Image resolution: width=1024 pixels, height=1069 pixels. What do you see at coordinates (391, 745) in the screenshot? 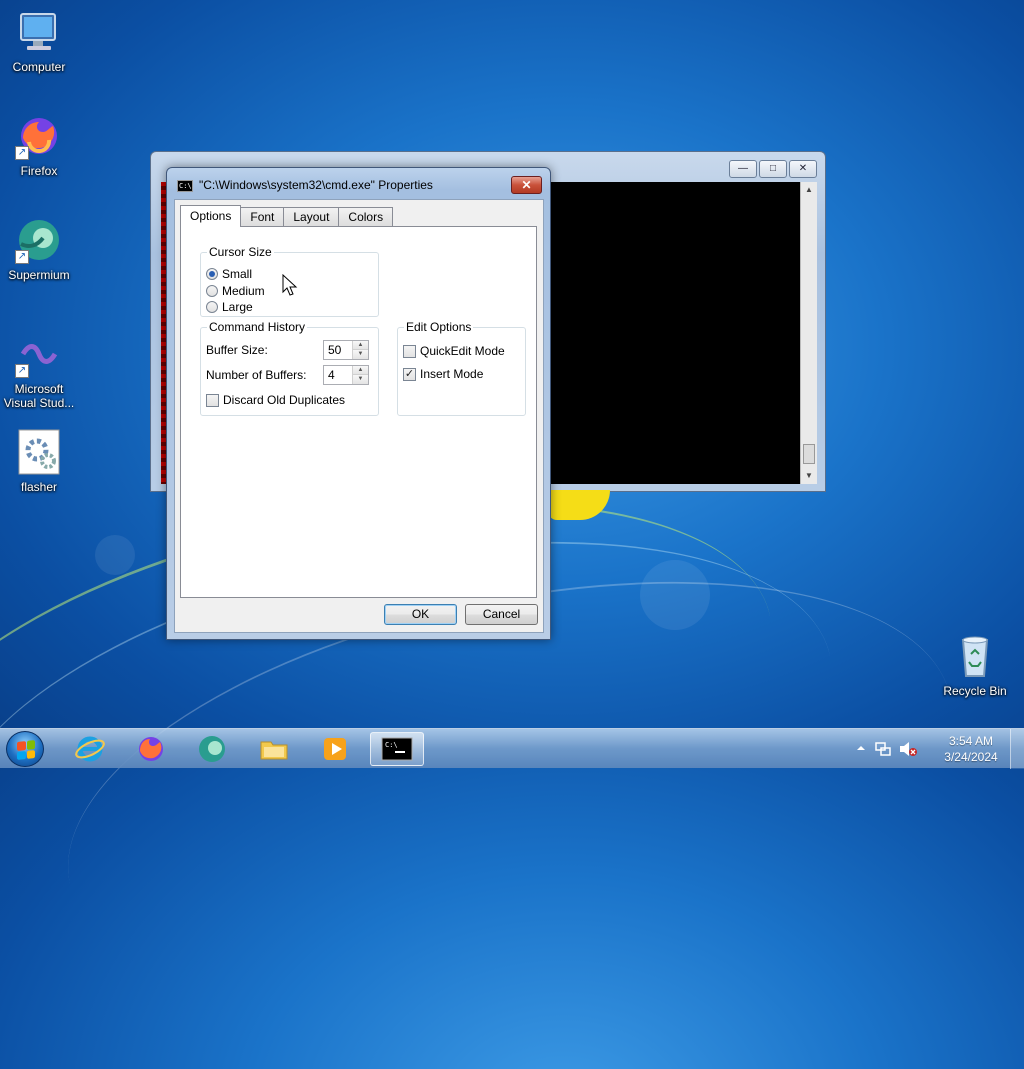
I see `svg-text: C:\` at bounding box center [391, 745].